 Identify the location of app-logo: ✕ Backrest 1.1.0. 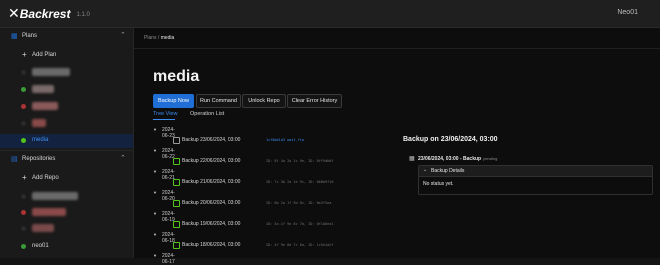
(49, 14).